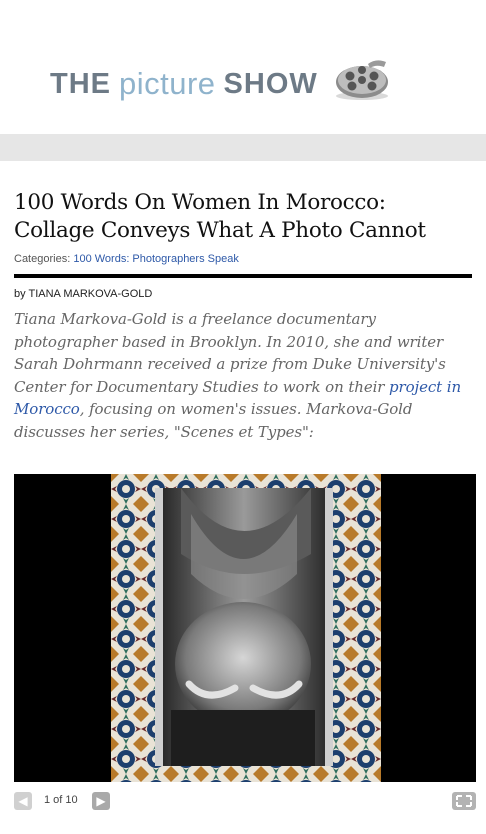  I want to click on slideshow-controls: ◀ 1 of 10 ▶, so click(245, 802).